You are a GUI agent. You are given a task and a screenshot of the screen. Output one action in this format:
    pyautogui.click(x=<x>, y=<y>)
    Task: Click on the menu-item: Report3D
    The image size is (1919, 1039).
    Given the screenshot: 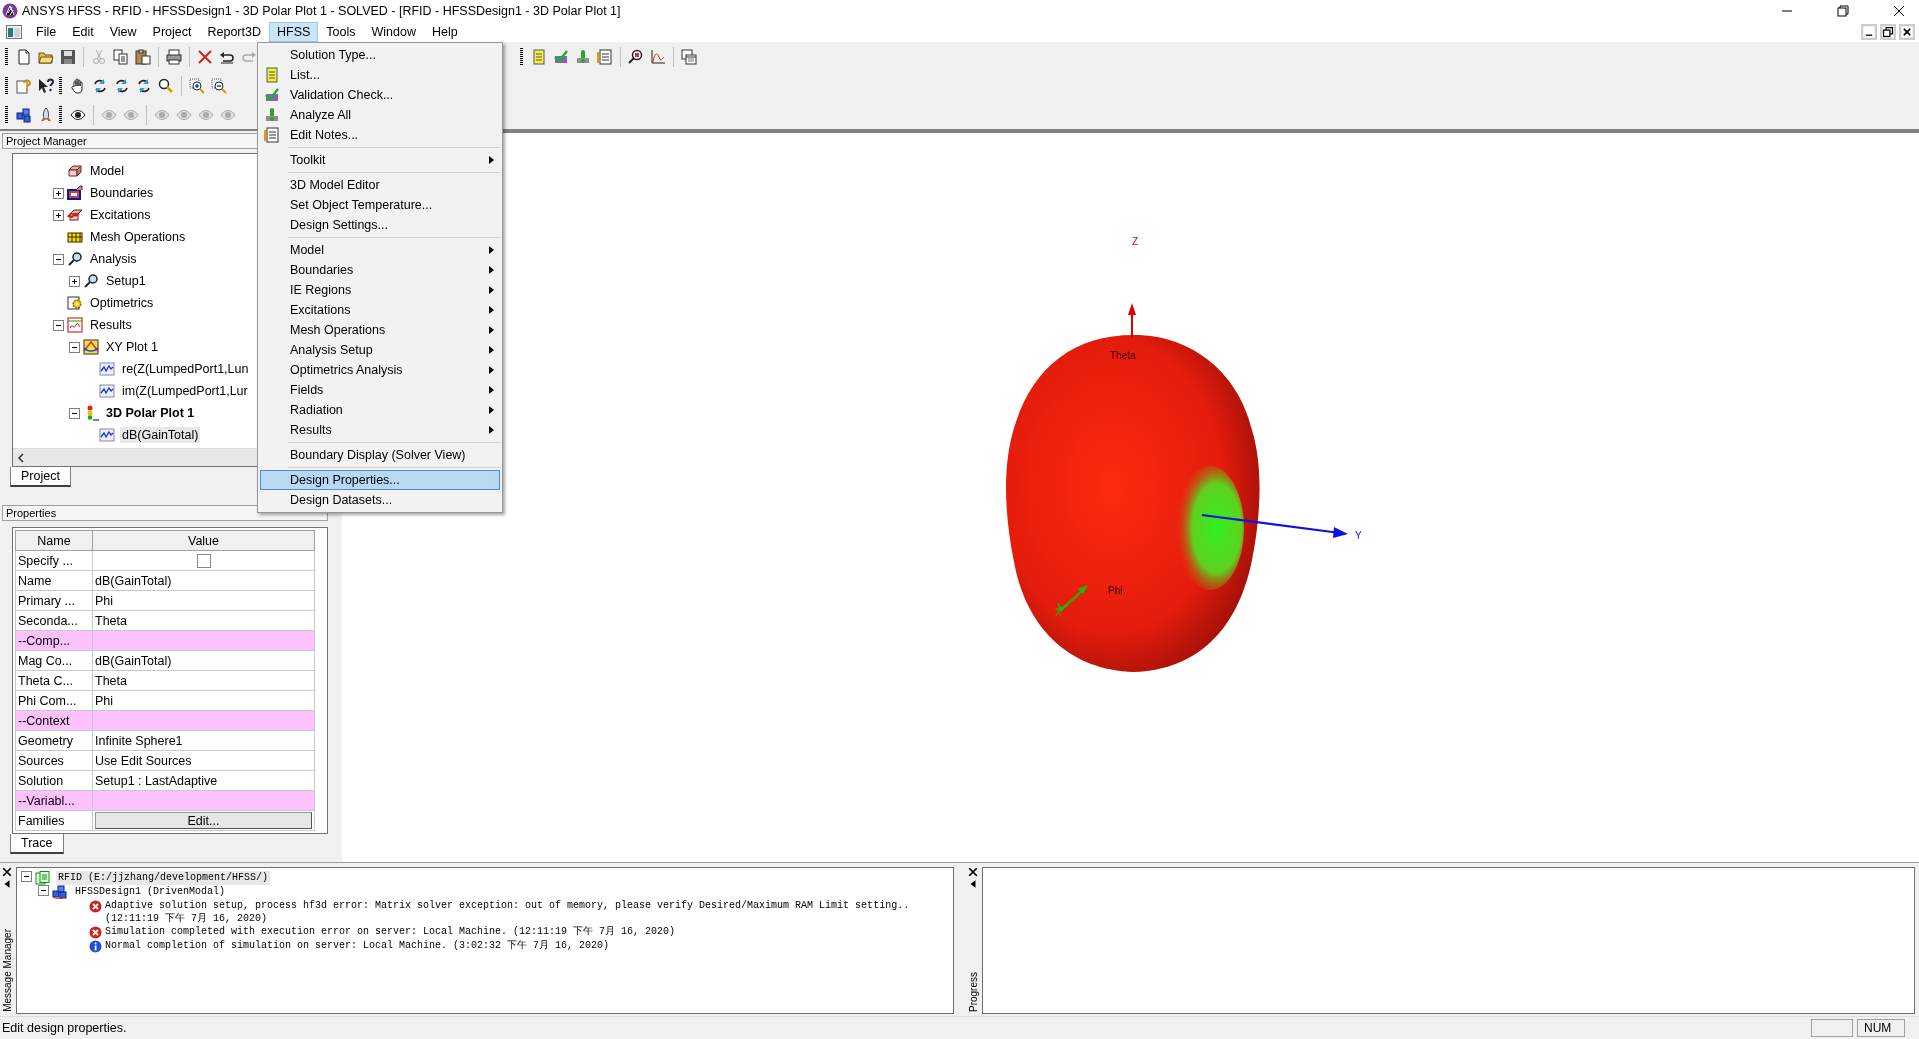 What is the action you would take?
    pyautogui.click(x=234, y=32)
    